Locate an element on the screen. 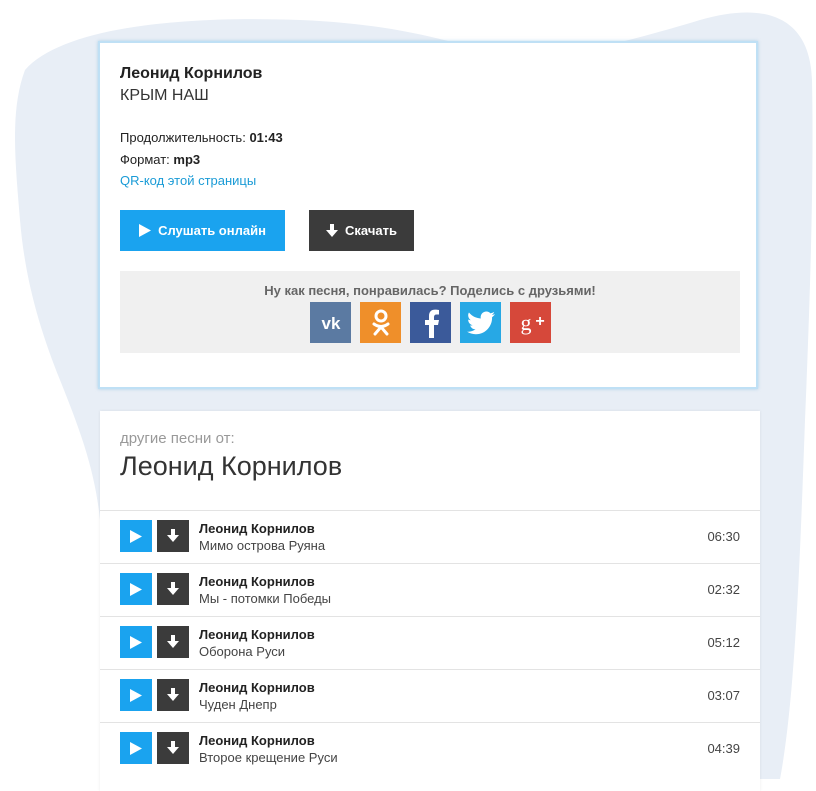  google-plus-icon: g + is located at coordinates (532, 323).